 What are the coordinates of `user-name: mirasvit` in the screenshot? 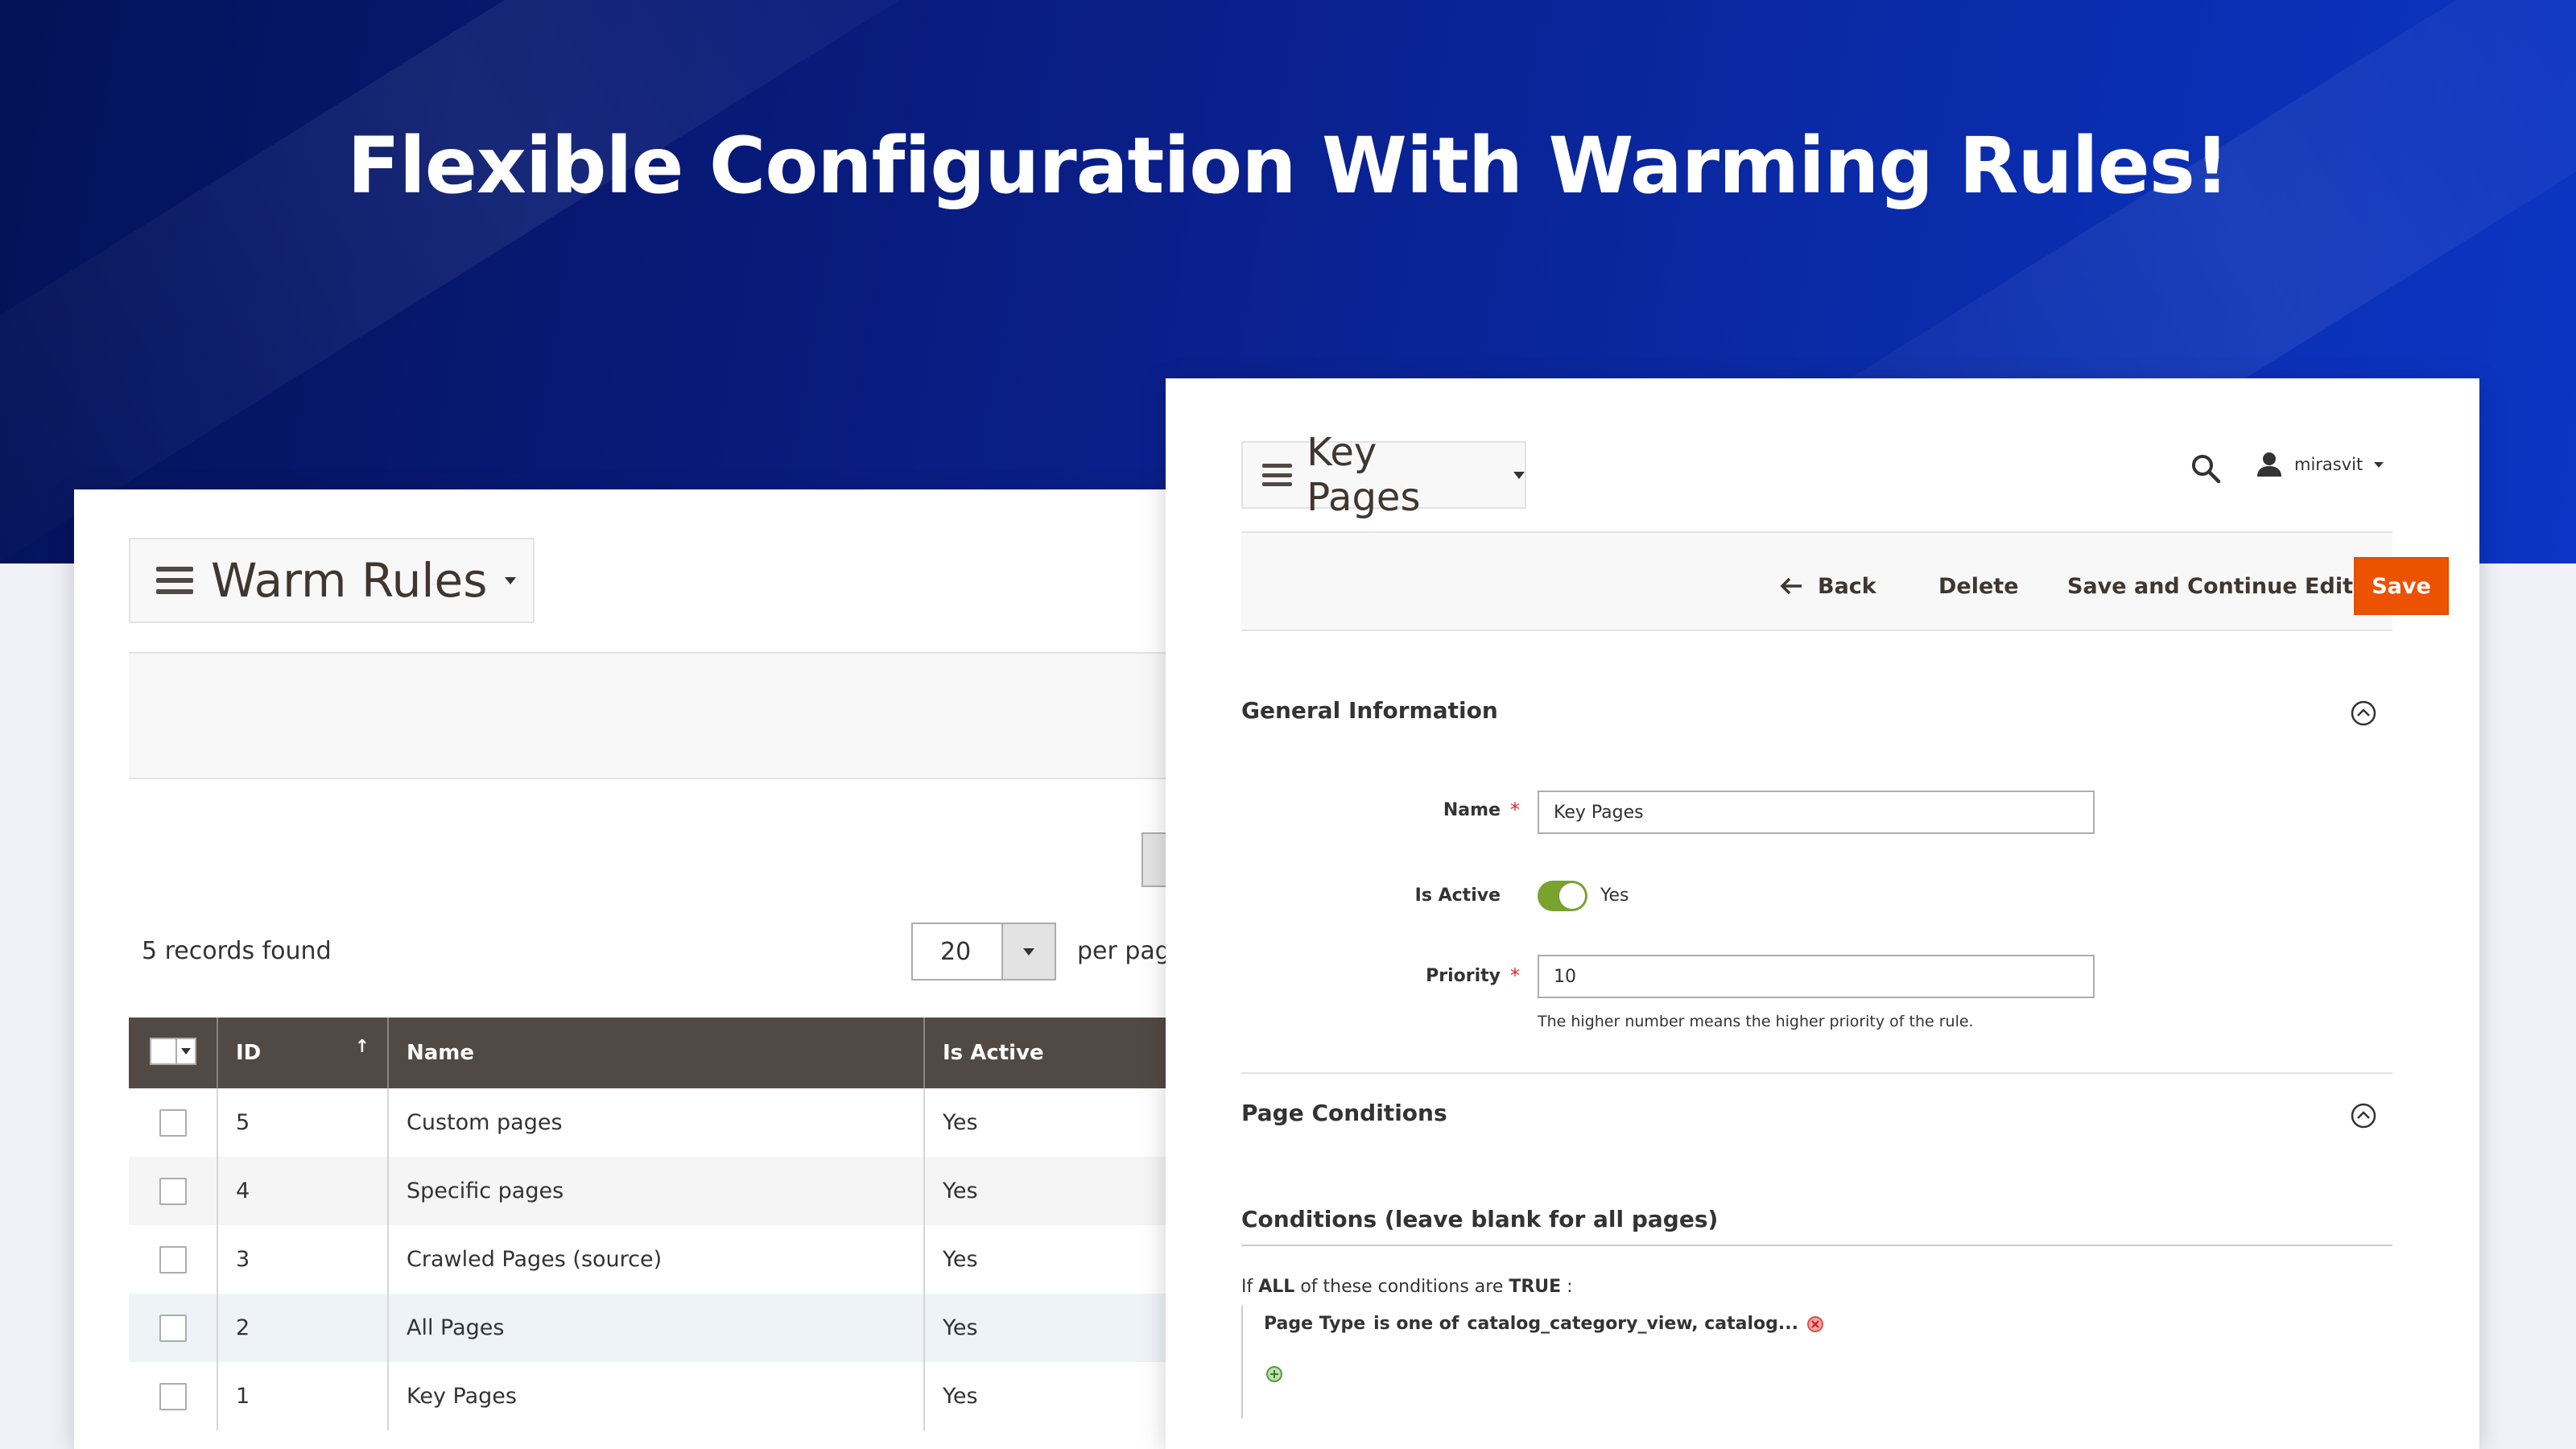 It's located at (2328, 464).